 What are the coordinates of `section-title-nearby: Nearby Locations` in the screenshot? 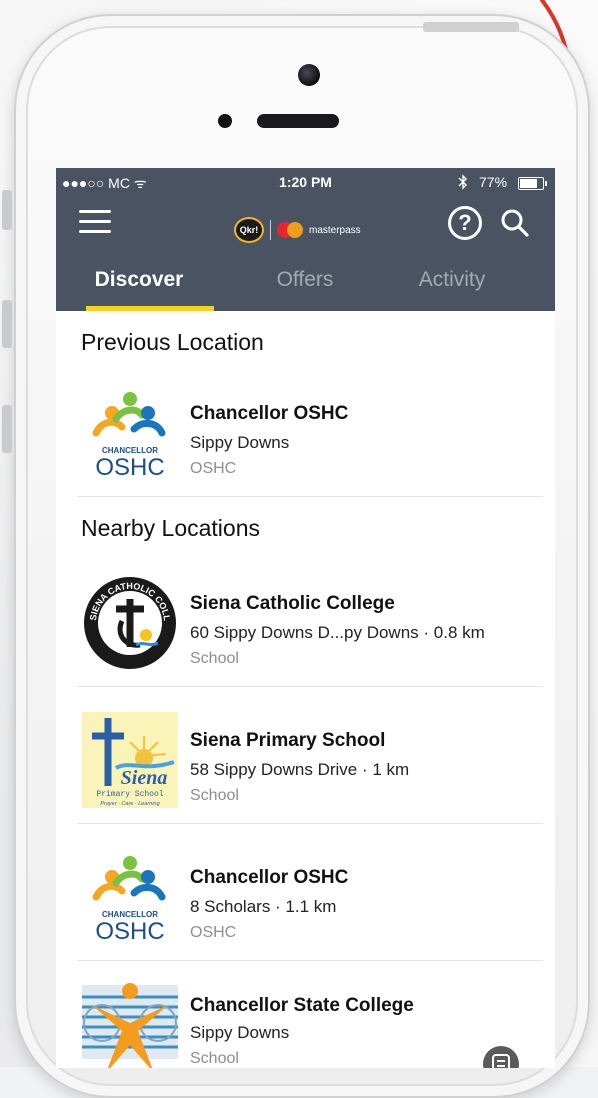 It's located at (170, 528).